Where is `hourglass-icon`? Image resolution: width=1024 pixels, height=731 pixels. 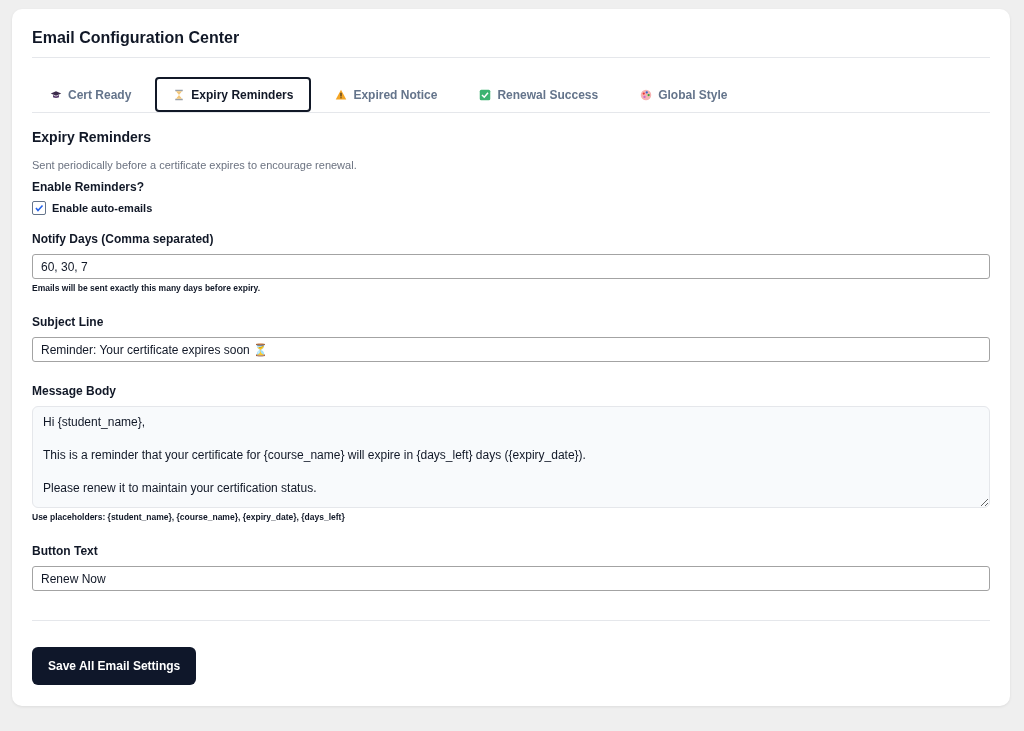 hourglass-icon is located at coordinates (179, 94).